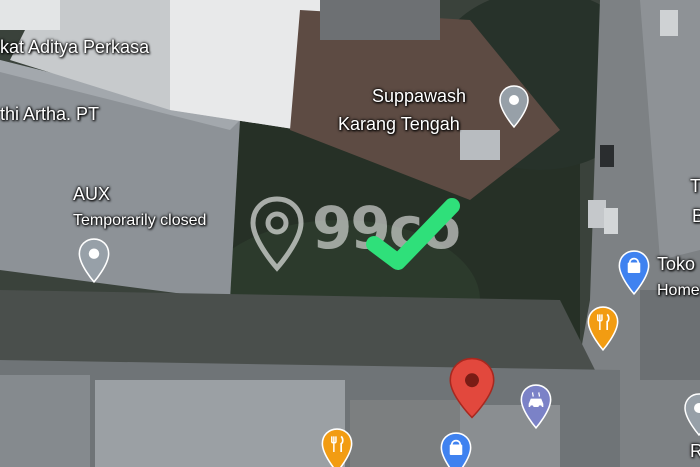  Describe the element at coordinates (140, 220) in the screenshot. I see `place-status-aux: Temporarily closed` at that location.